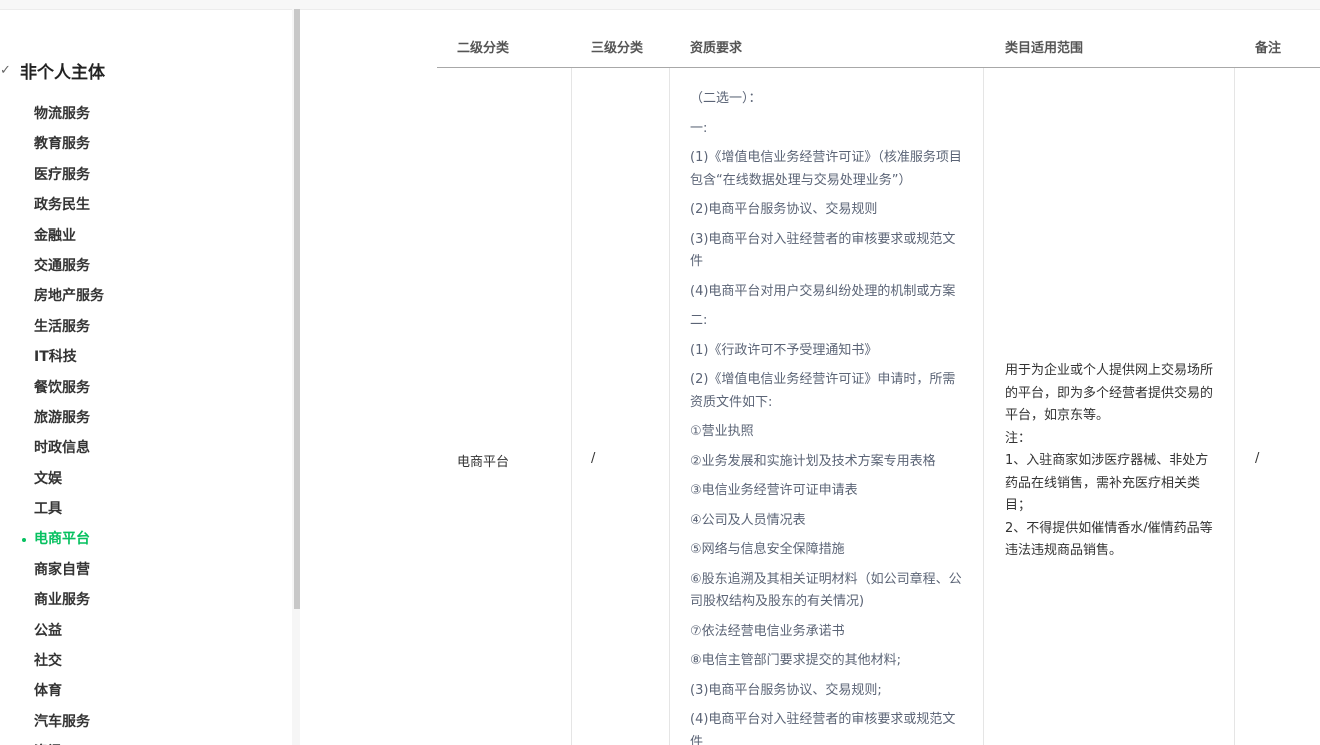  I want to click on sidebar-item: 物流服务, so click(52, 119).